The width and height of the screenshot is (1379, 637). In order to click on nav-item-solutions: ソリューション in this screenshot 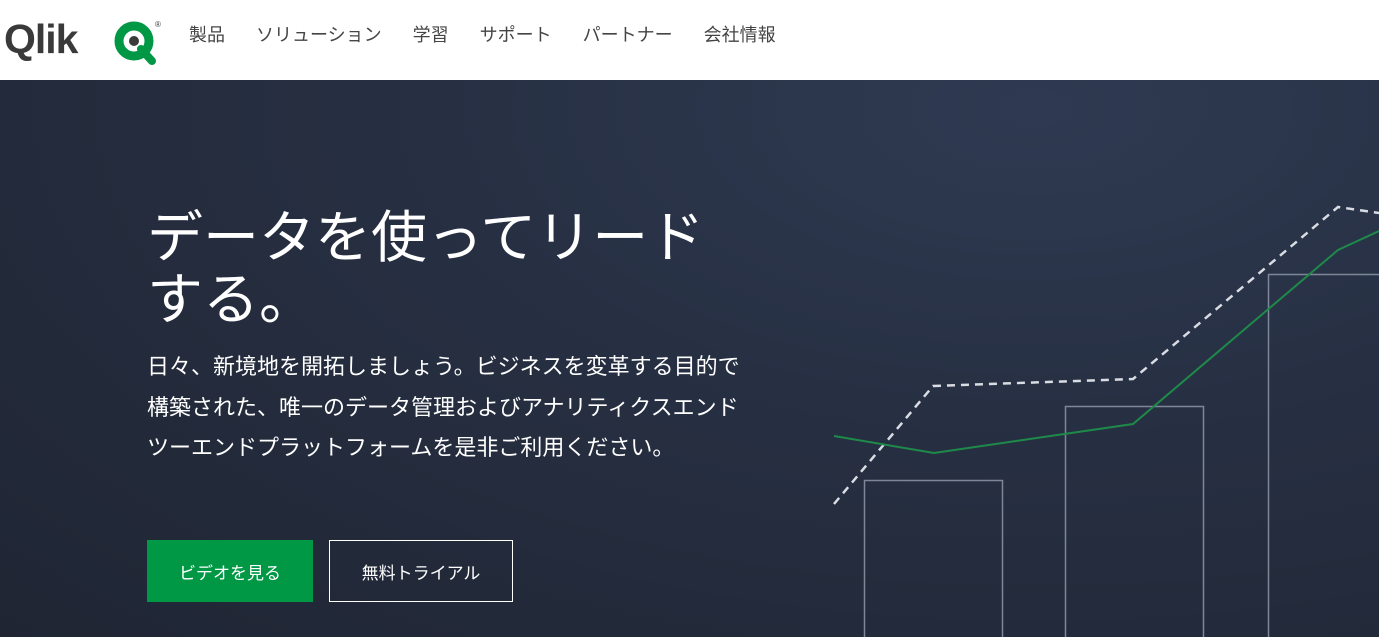, I will do `click(319, 36)`.